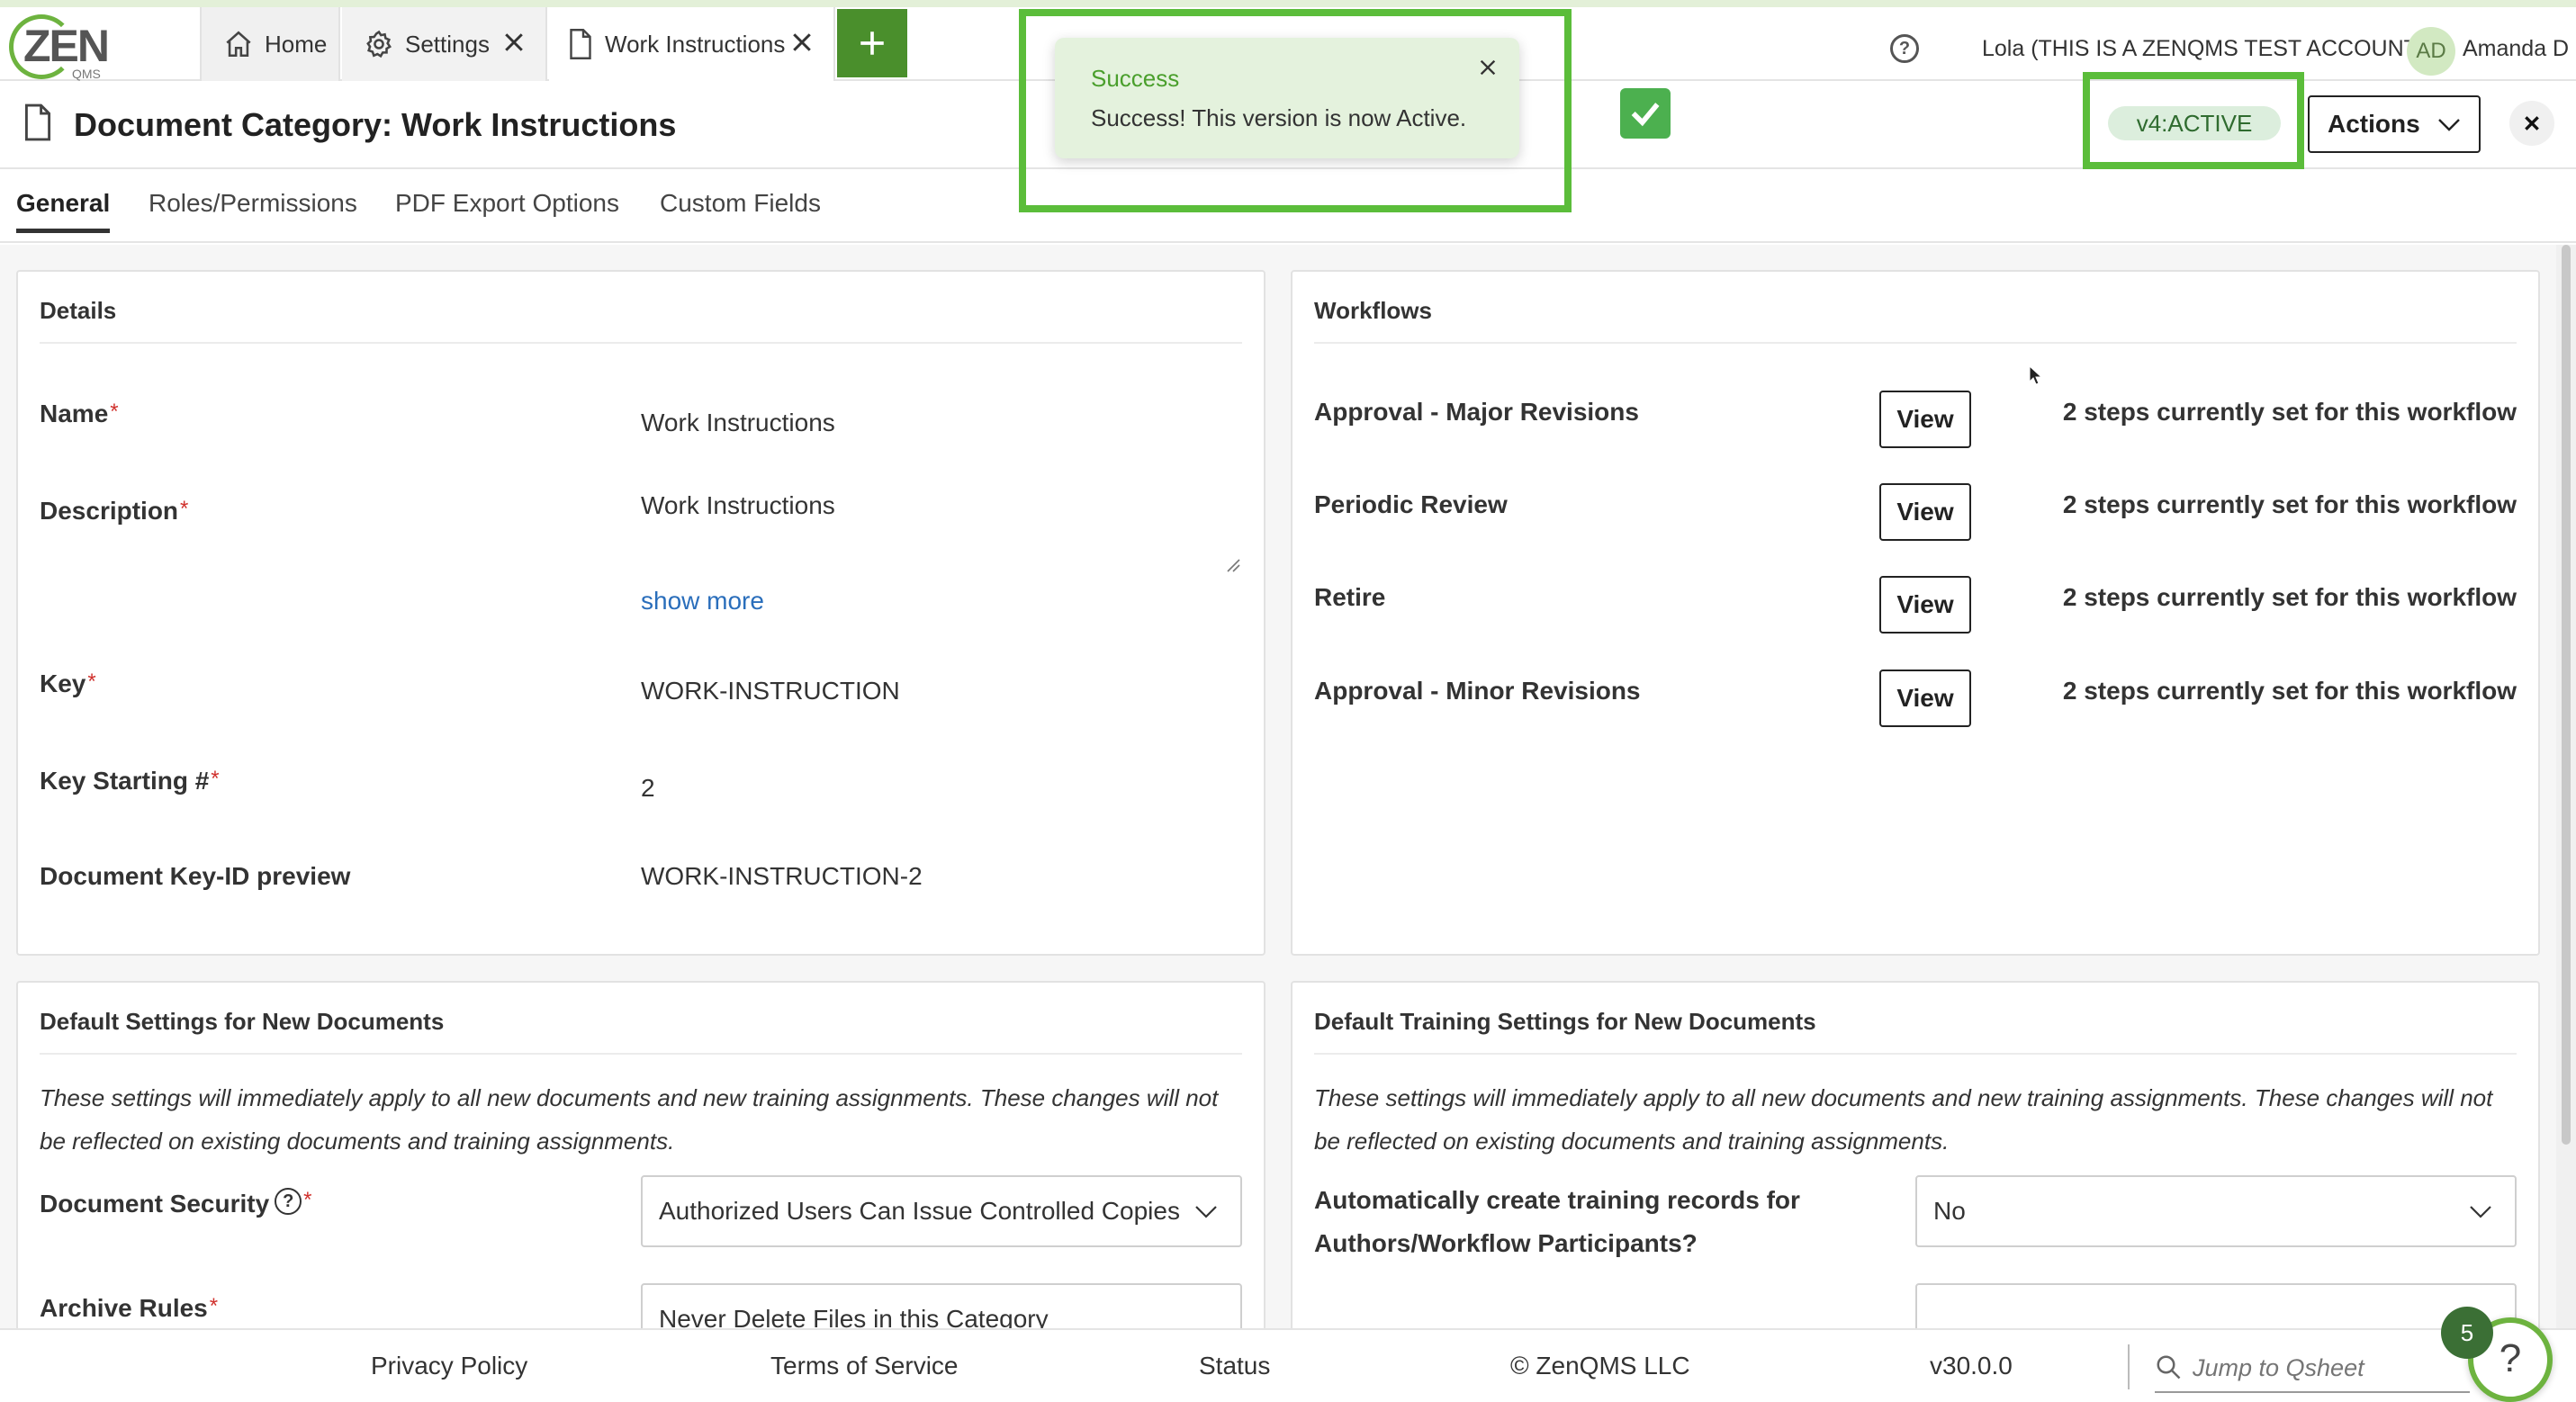 The image size is (2576, 1402). What do you see at coordinates (195, 876) in the screenshot?
I see `key-id-preview-label: Document Key-ID preview` at bounding box center [195, 876].